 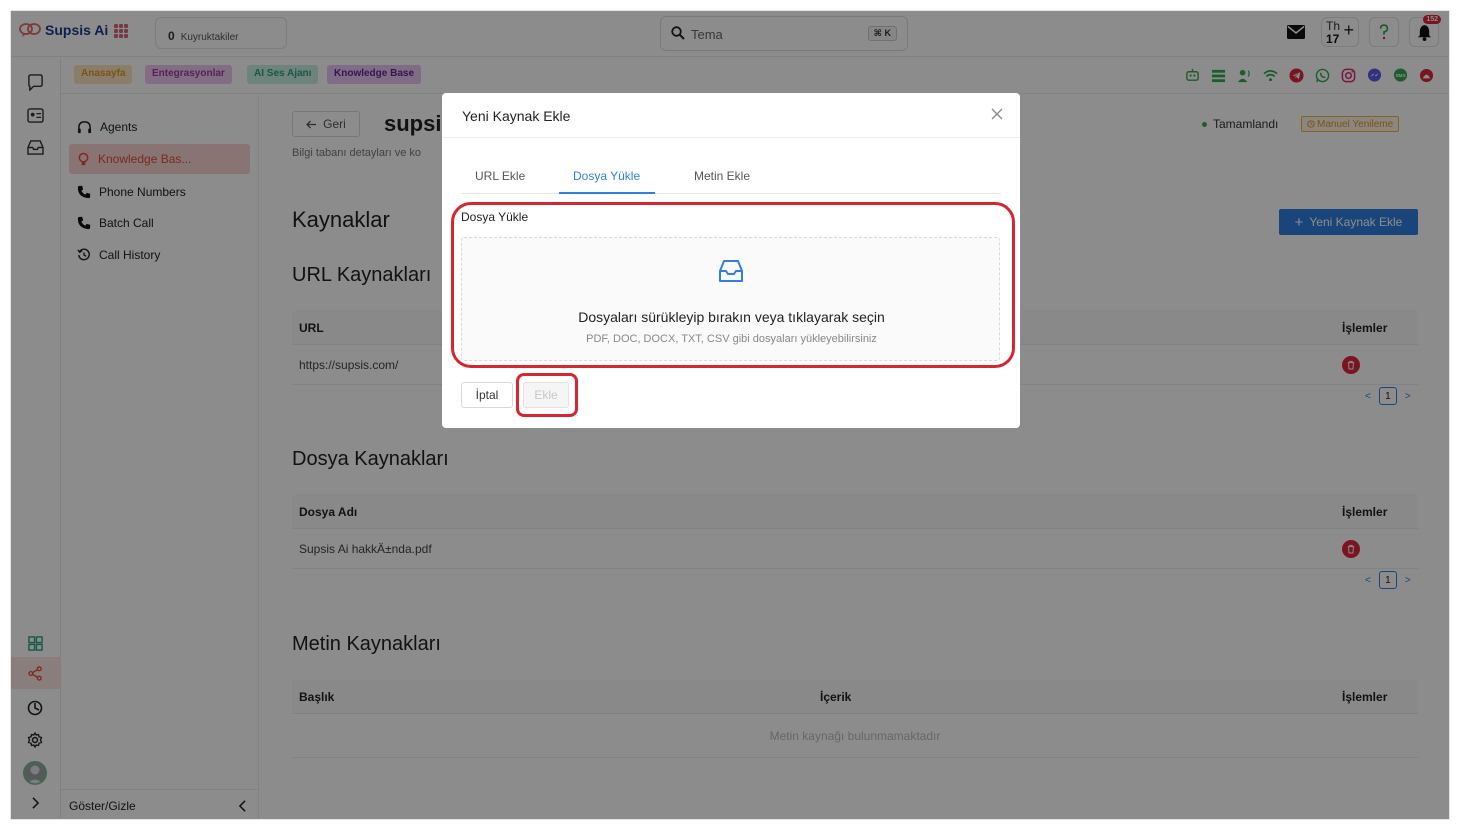 I want to click on tab-url: URL Ekle, so click(x=500, y=176).